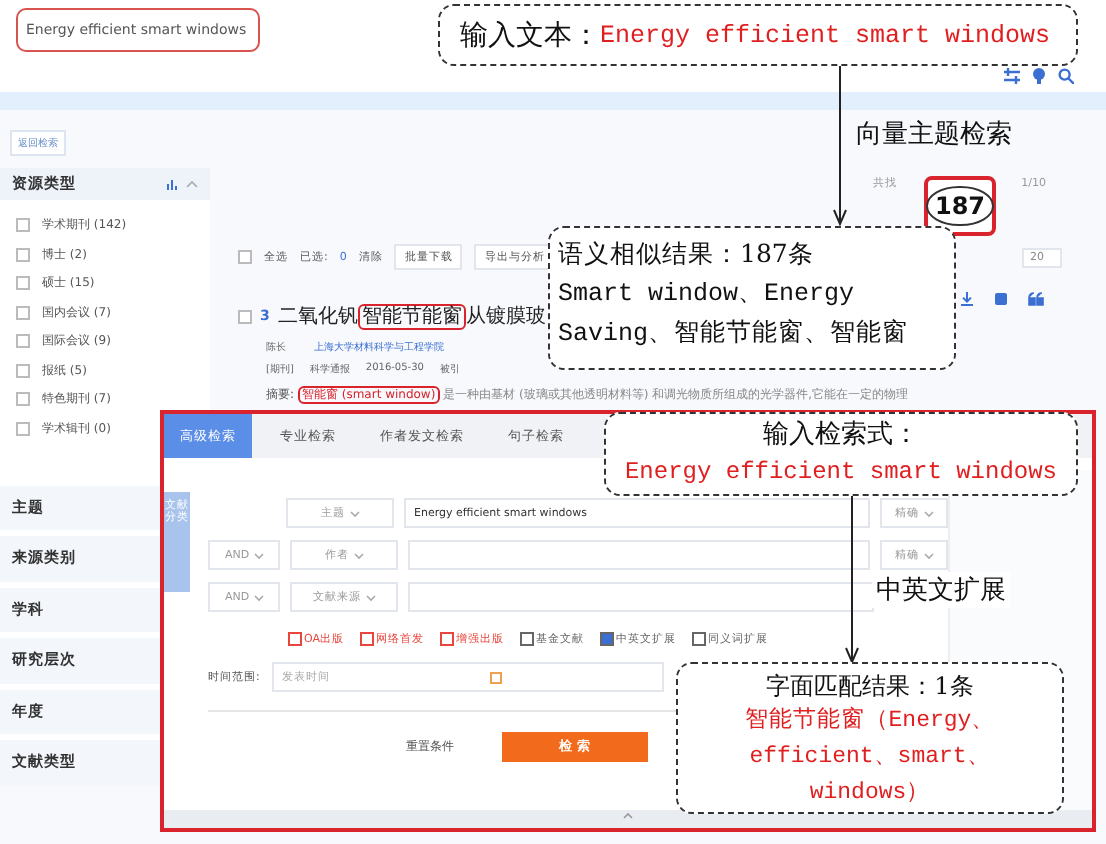 The width and height of the screenshot is (1106, 844). What do you see at coordinates (495, 677) in the screenshot?
I see `calendar-icon` at bounding box center [495, 677].